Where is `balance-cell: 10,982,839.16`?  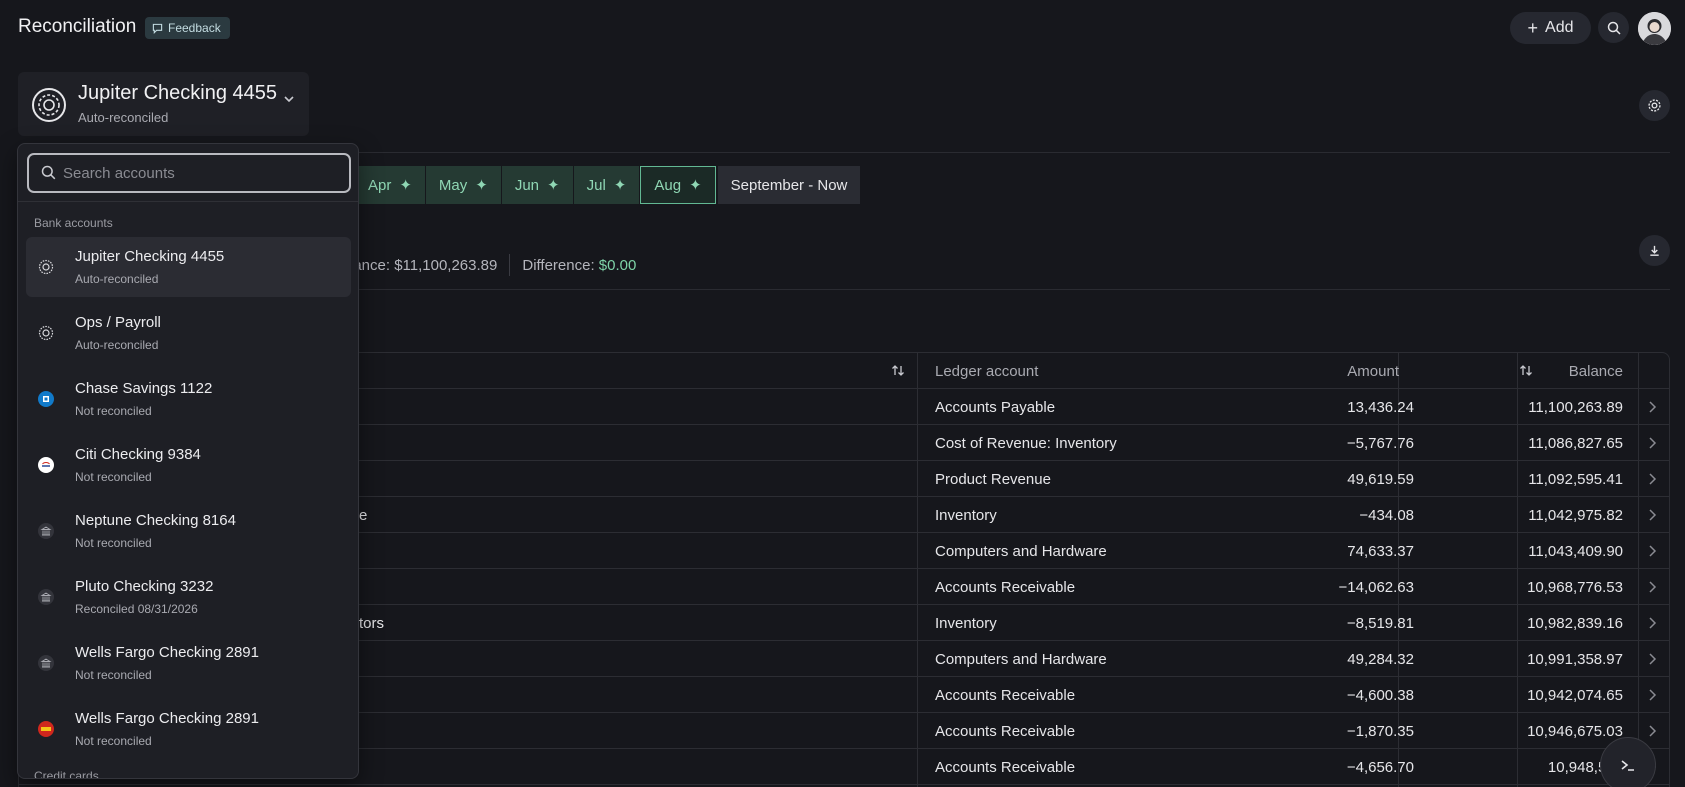 balance-cell: 10,982,839.16 is located at coordinates (1575, 623).